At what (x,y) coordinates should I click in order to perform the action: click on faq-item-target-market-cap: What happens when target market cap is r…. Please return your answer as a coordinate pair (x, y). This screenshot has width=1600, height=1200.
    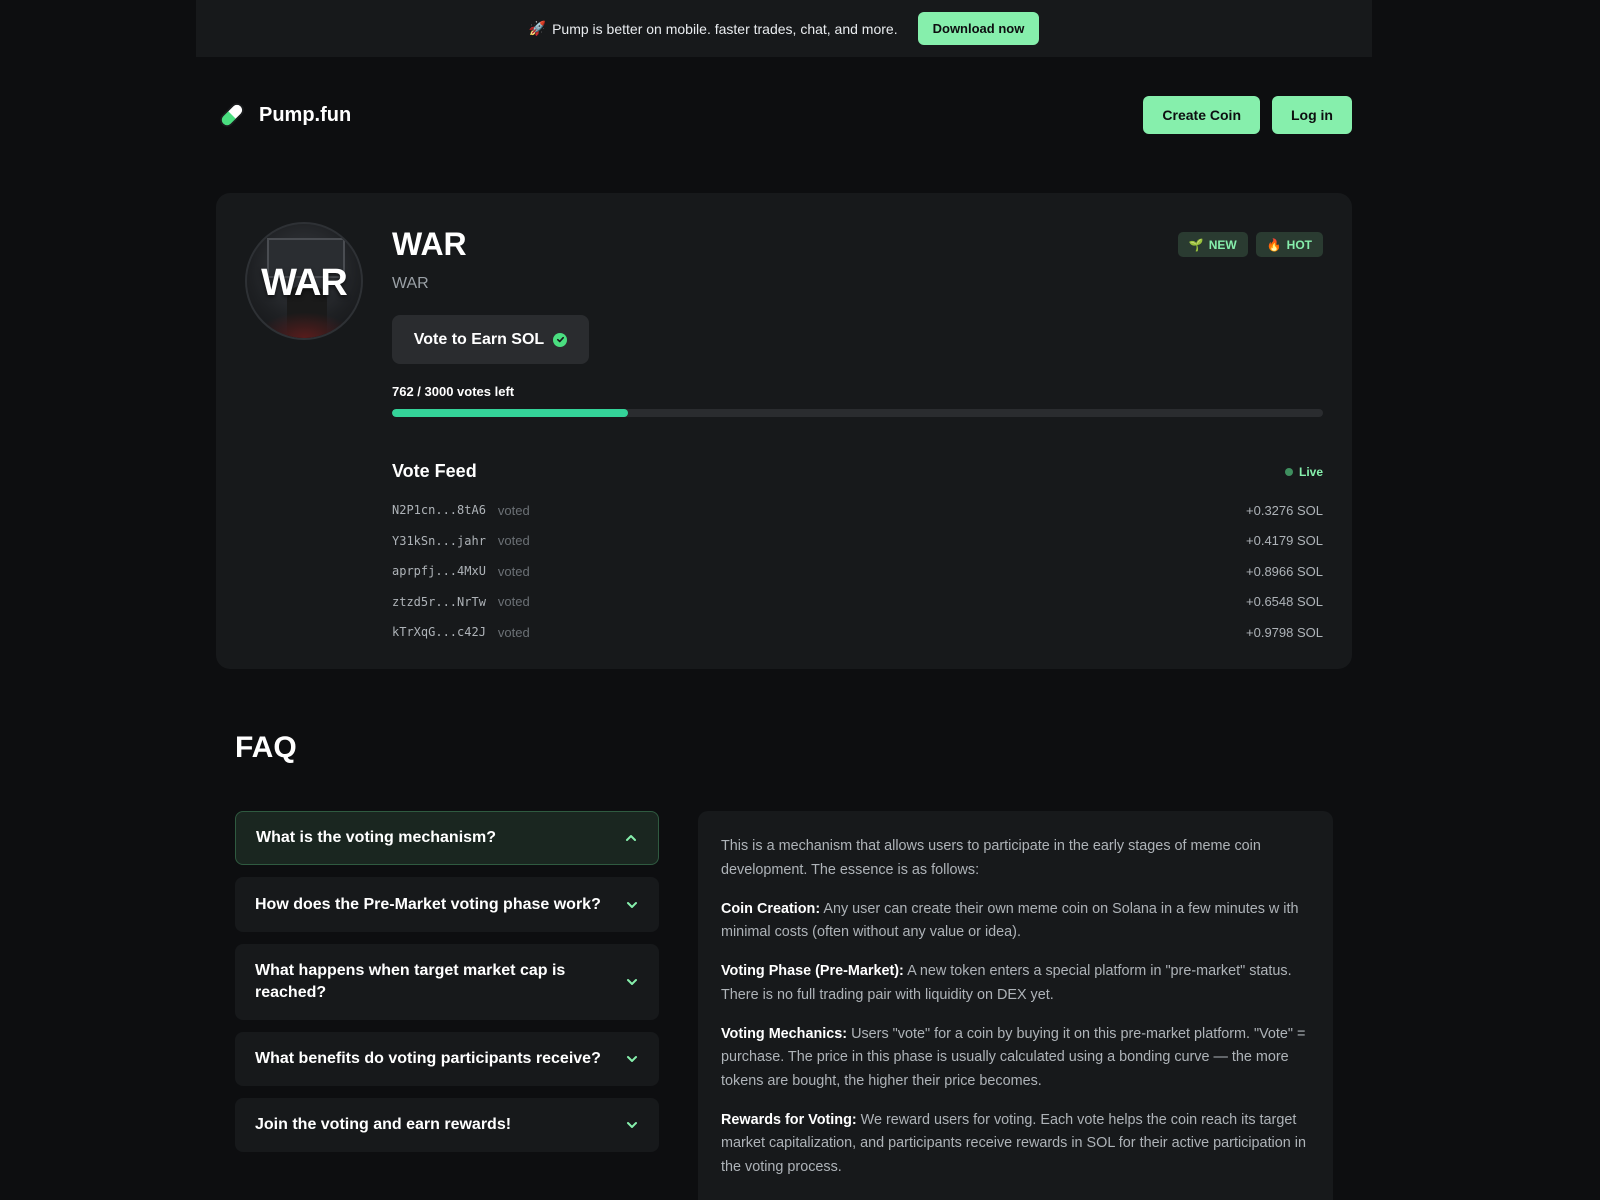
    Looking at the image, I should click on (447, 982).